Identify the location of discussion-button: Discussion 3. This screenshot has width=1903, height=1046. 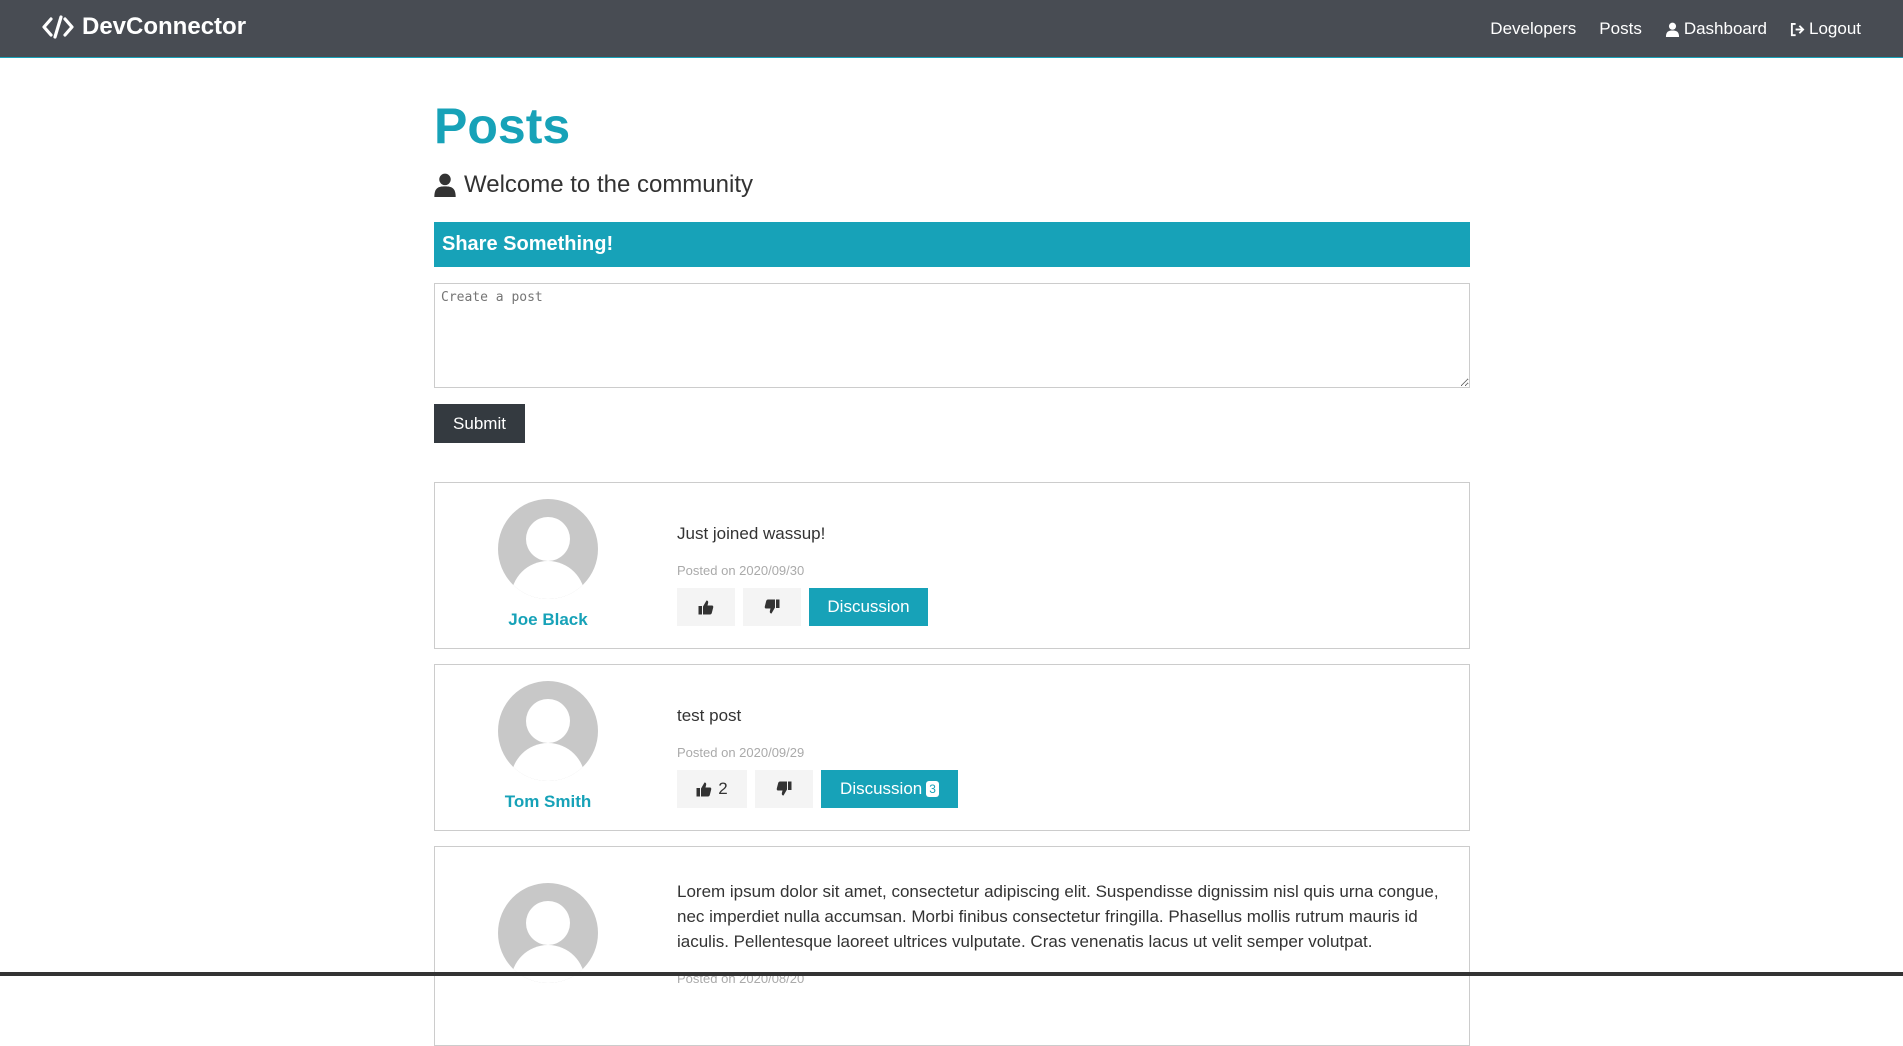
(889, 789).